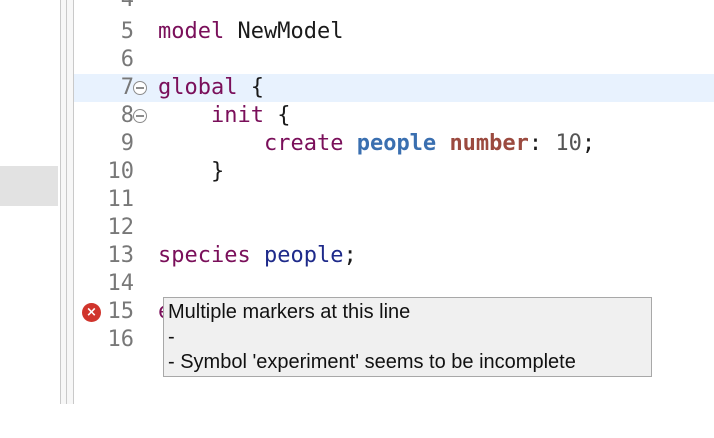 The width and height of the screenshot is (714, 438). I want to click on selected-tree-item, so click(29, 186).